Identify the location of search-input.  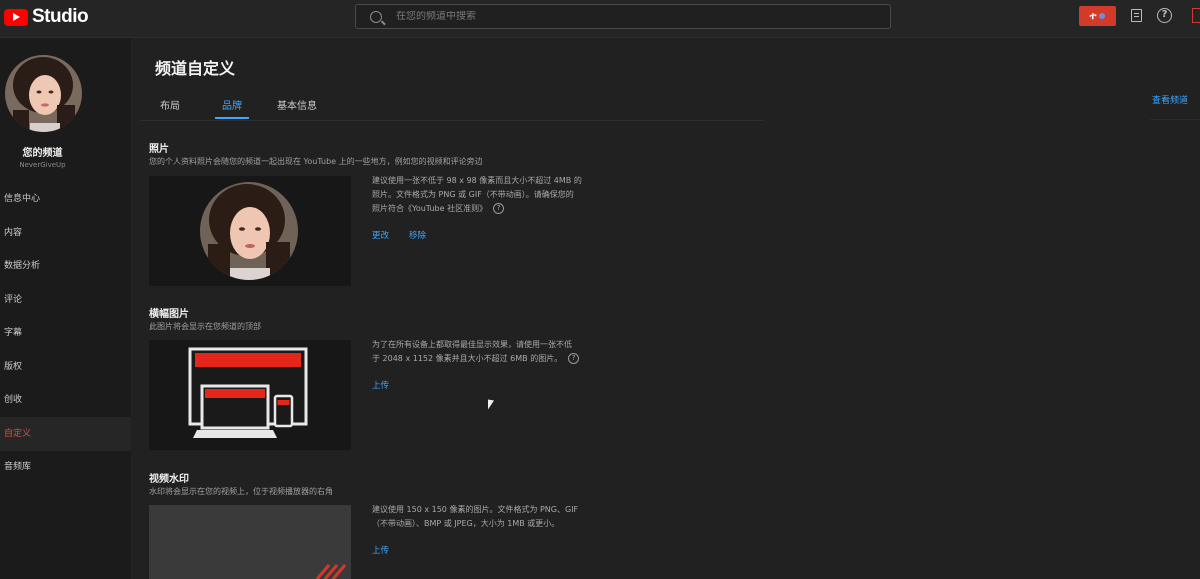
(636, 16).